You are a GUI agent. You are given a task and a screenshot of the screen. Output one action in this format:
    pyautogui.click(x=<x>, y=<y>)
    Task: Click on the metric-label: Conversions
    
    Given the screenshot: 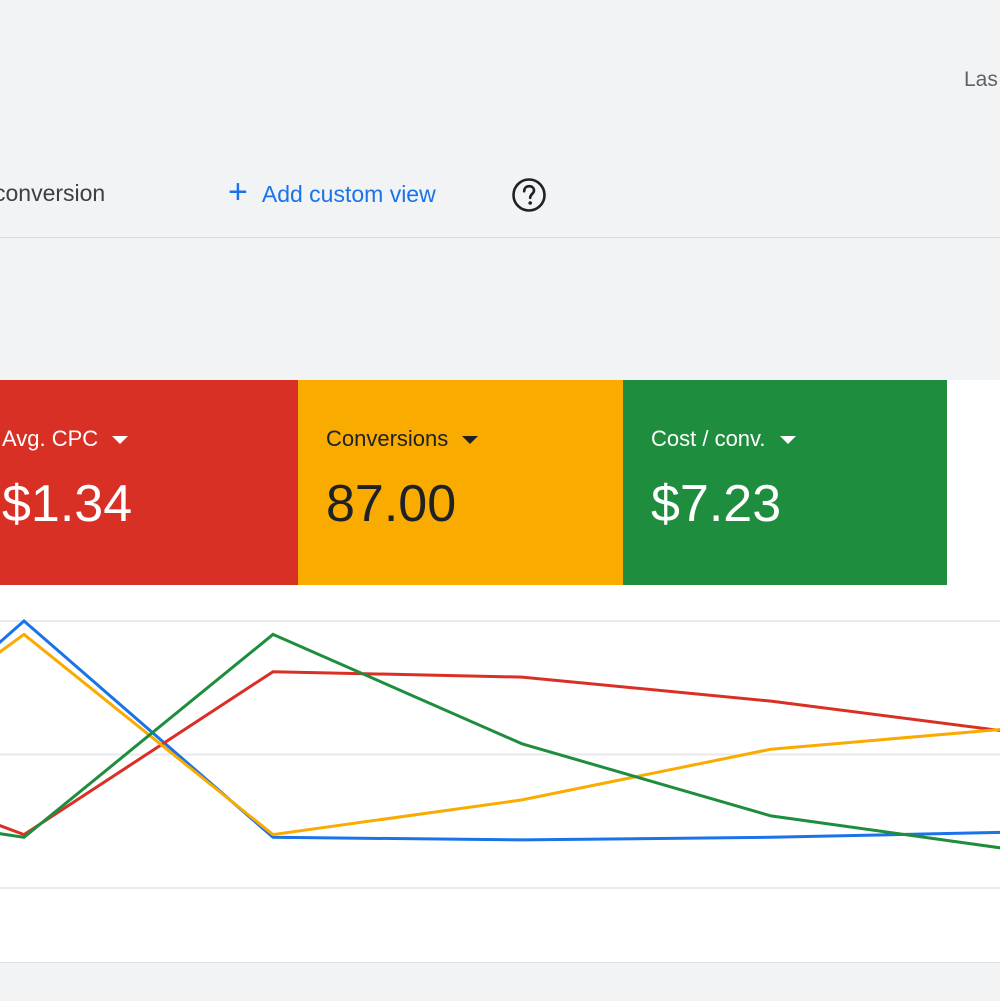 What is the action you would take?
    pyautogui.click(x=387, y=438)
    